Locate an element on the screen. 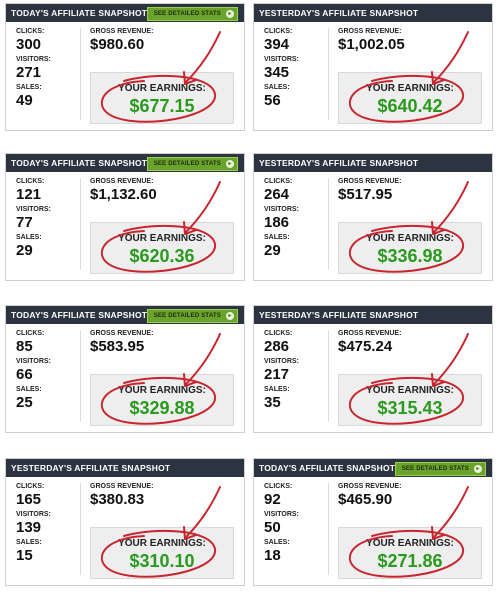 The image size is (500, 604). earnings-box: YOUR EARNINGS: $310.10 is located at coordinates (162, 553).